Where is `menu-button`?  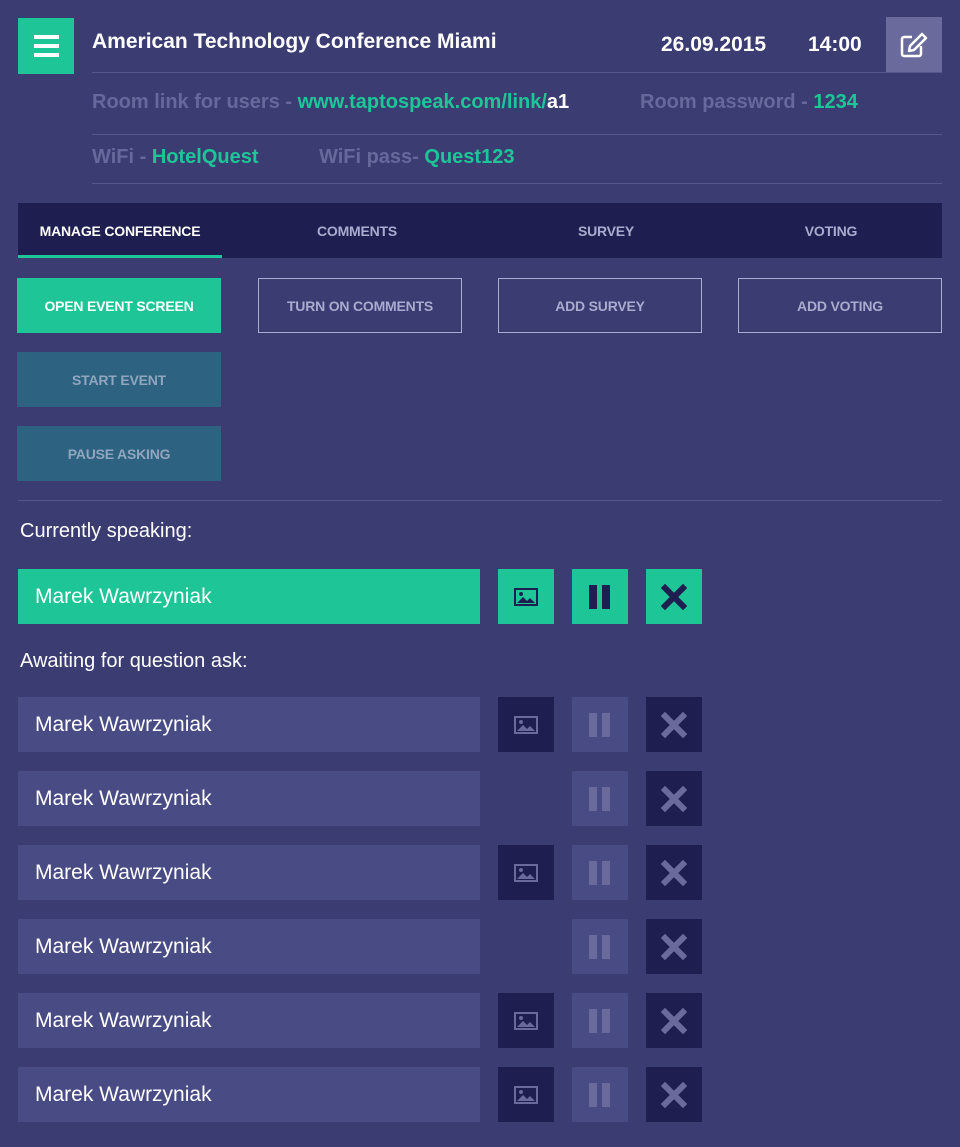 menu-button is located at coordinates (46, 46).